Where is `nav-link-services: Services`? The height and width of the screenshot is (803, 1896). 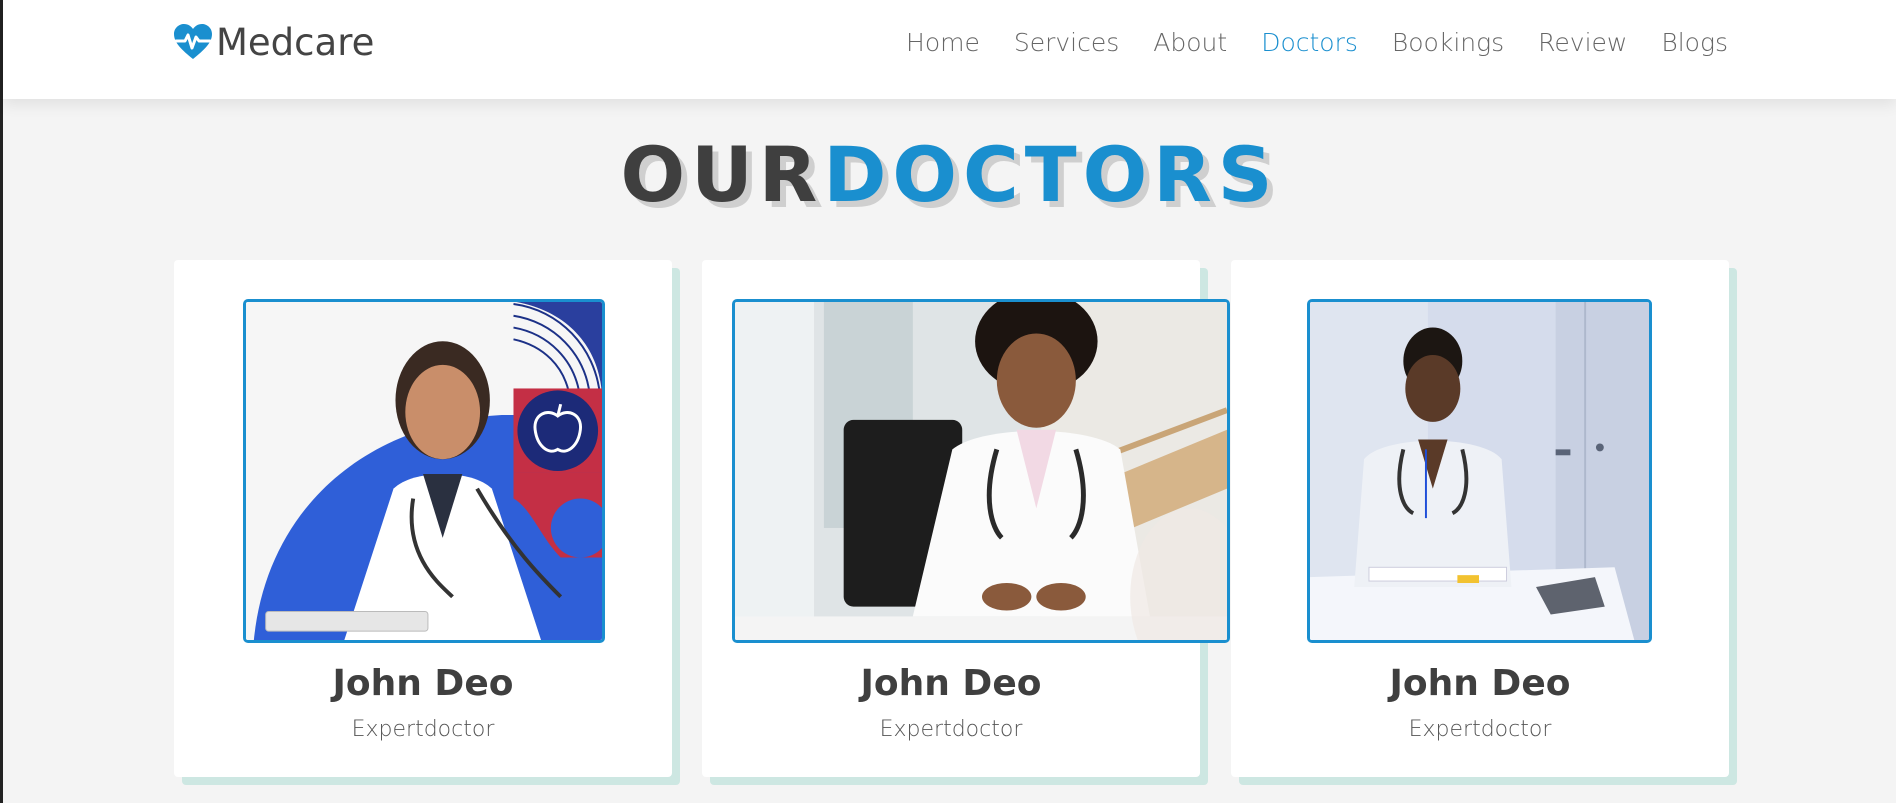 nav-link-services: Services is located at coordinates (1066, 42).